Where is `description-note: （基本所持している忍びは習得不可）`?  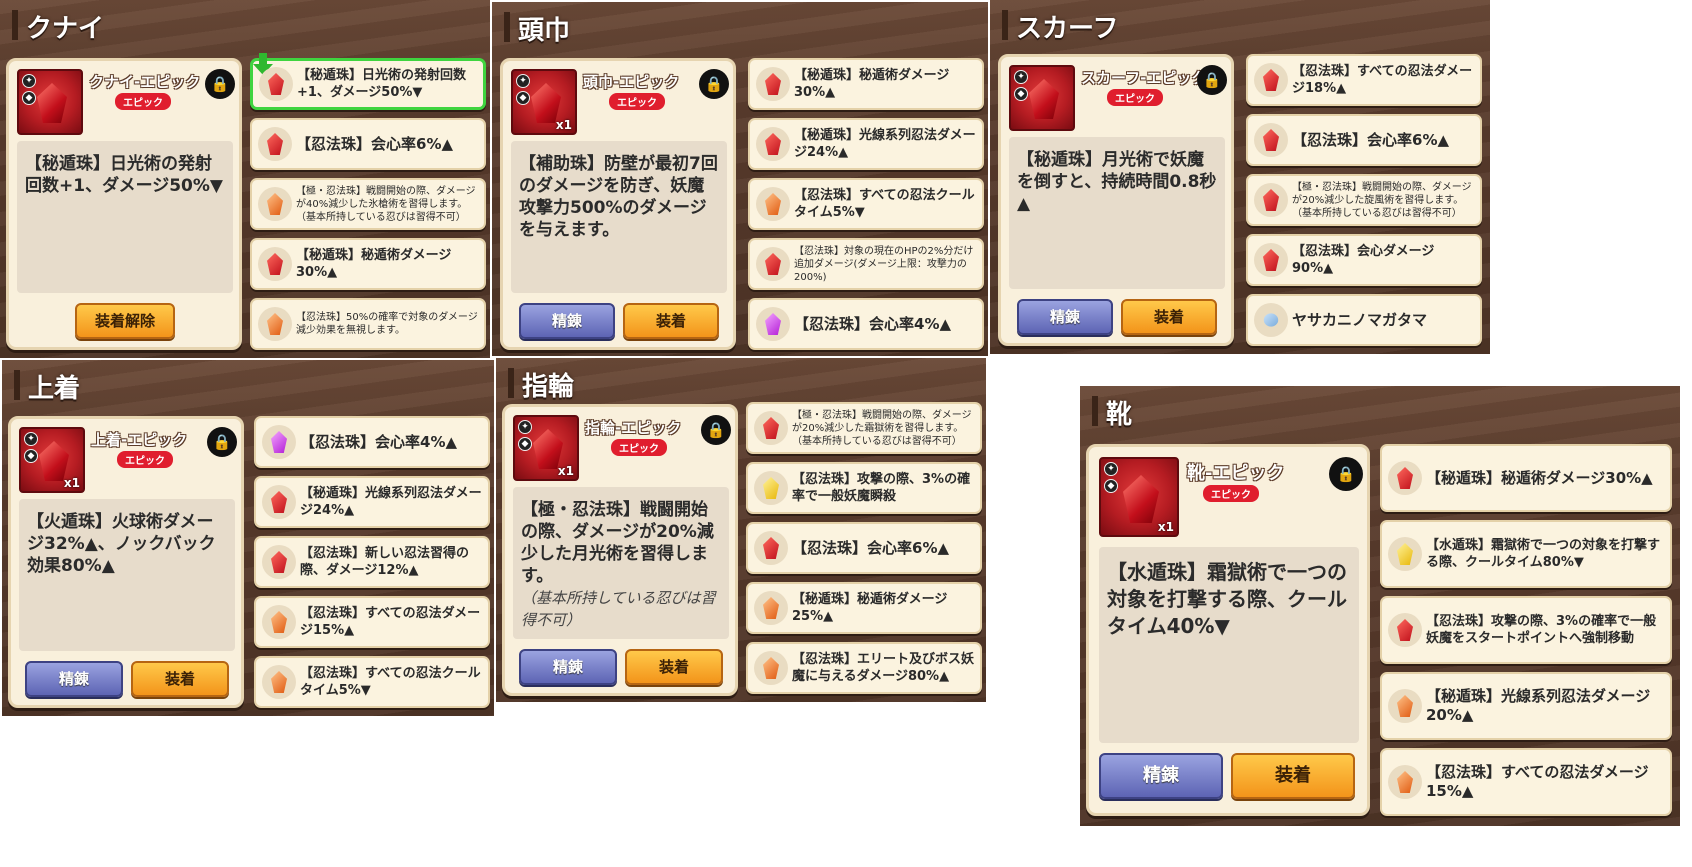 description-note: （基本所持している忍びは習得不可） is located at coordinates (618, 609).